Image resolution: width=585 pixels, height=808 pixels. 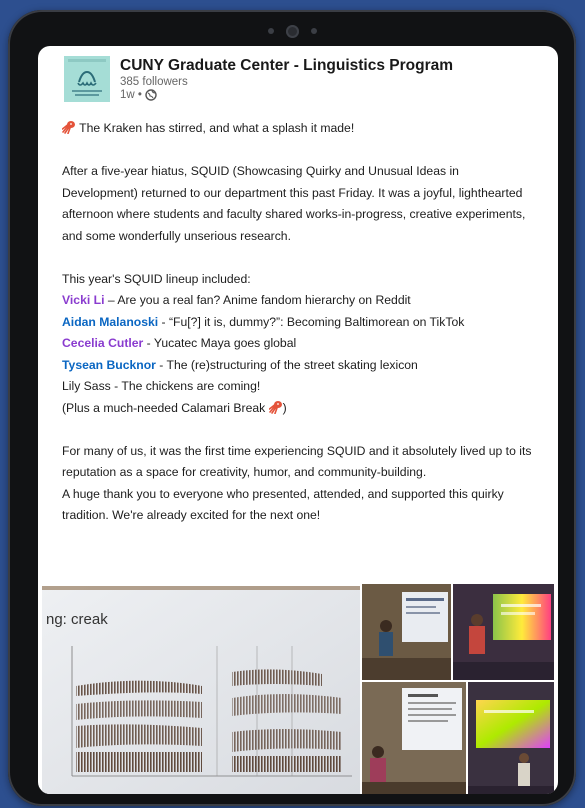 I want to click on org-logo, so click(x=87, y=79).